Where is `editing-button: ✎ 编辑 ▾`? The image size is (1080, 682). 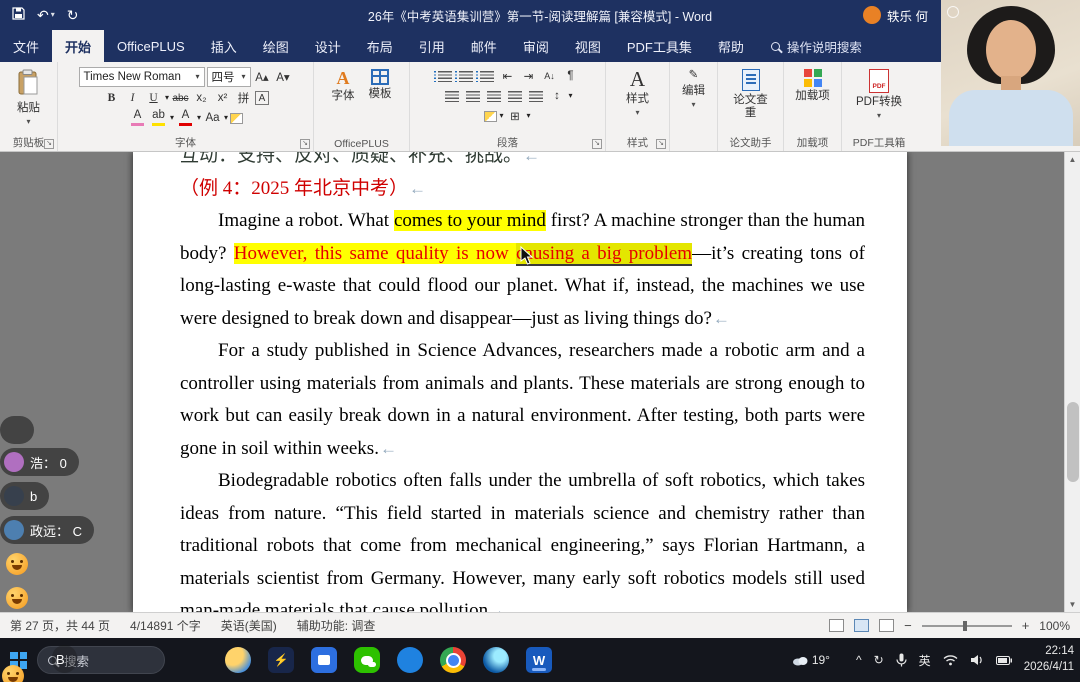 editing-button: ✎ 编辑 ▾ is located at coordinates (693, 89).